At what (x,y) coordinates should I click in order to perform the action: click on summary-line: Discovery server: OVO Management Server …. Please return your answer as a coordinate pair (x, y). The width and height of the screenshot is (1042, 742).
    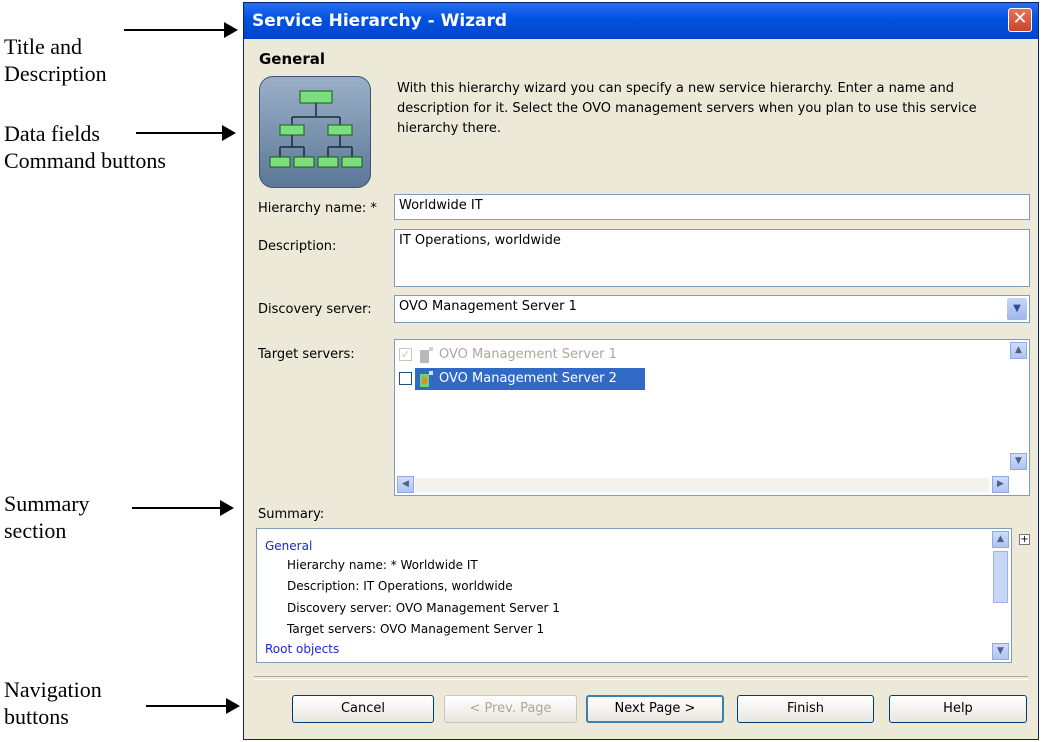
    Looking at the image, I should click on (423, 608).